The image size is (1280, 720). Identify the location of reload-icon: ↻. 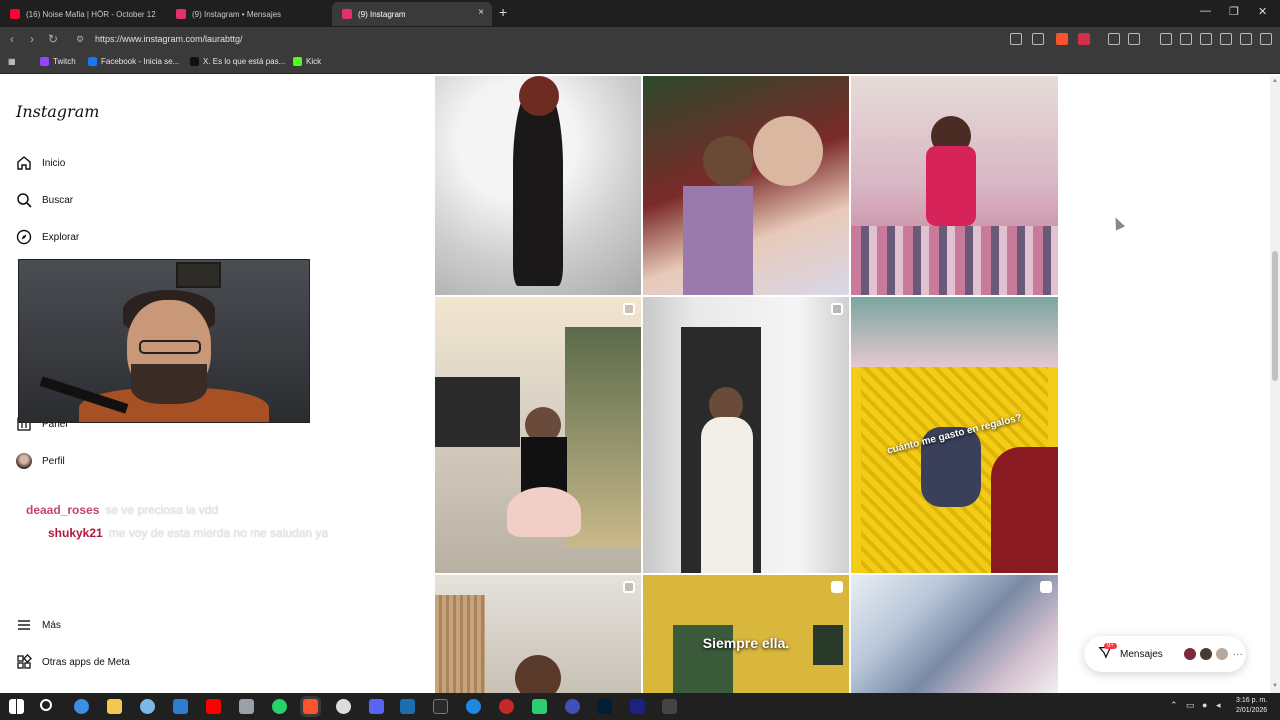
(53, 39).